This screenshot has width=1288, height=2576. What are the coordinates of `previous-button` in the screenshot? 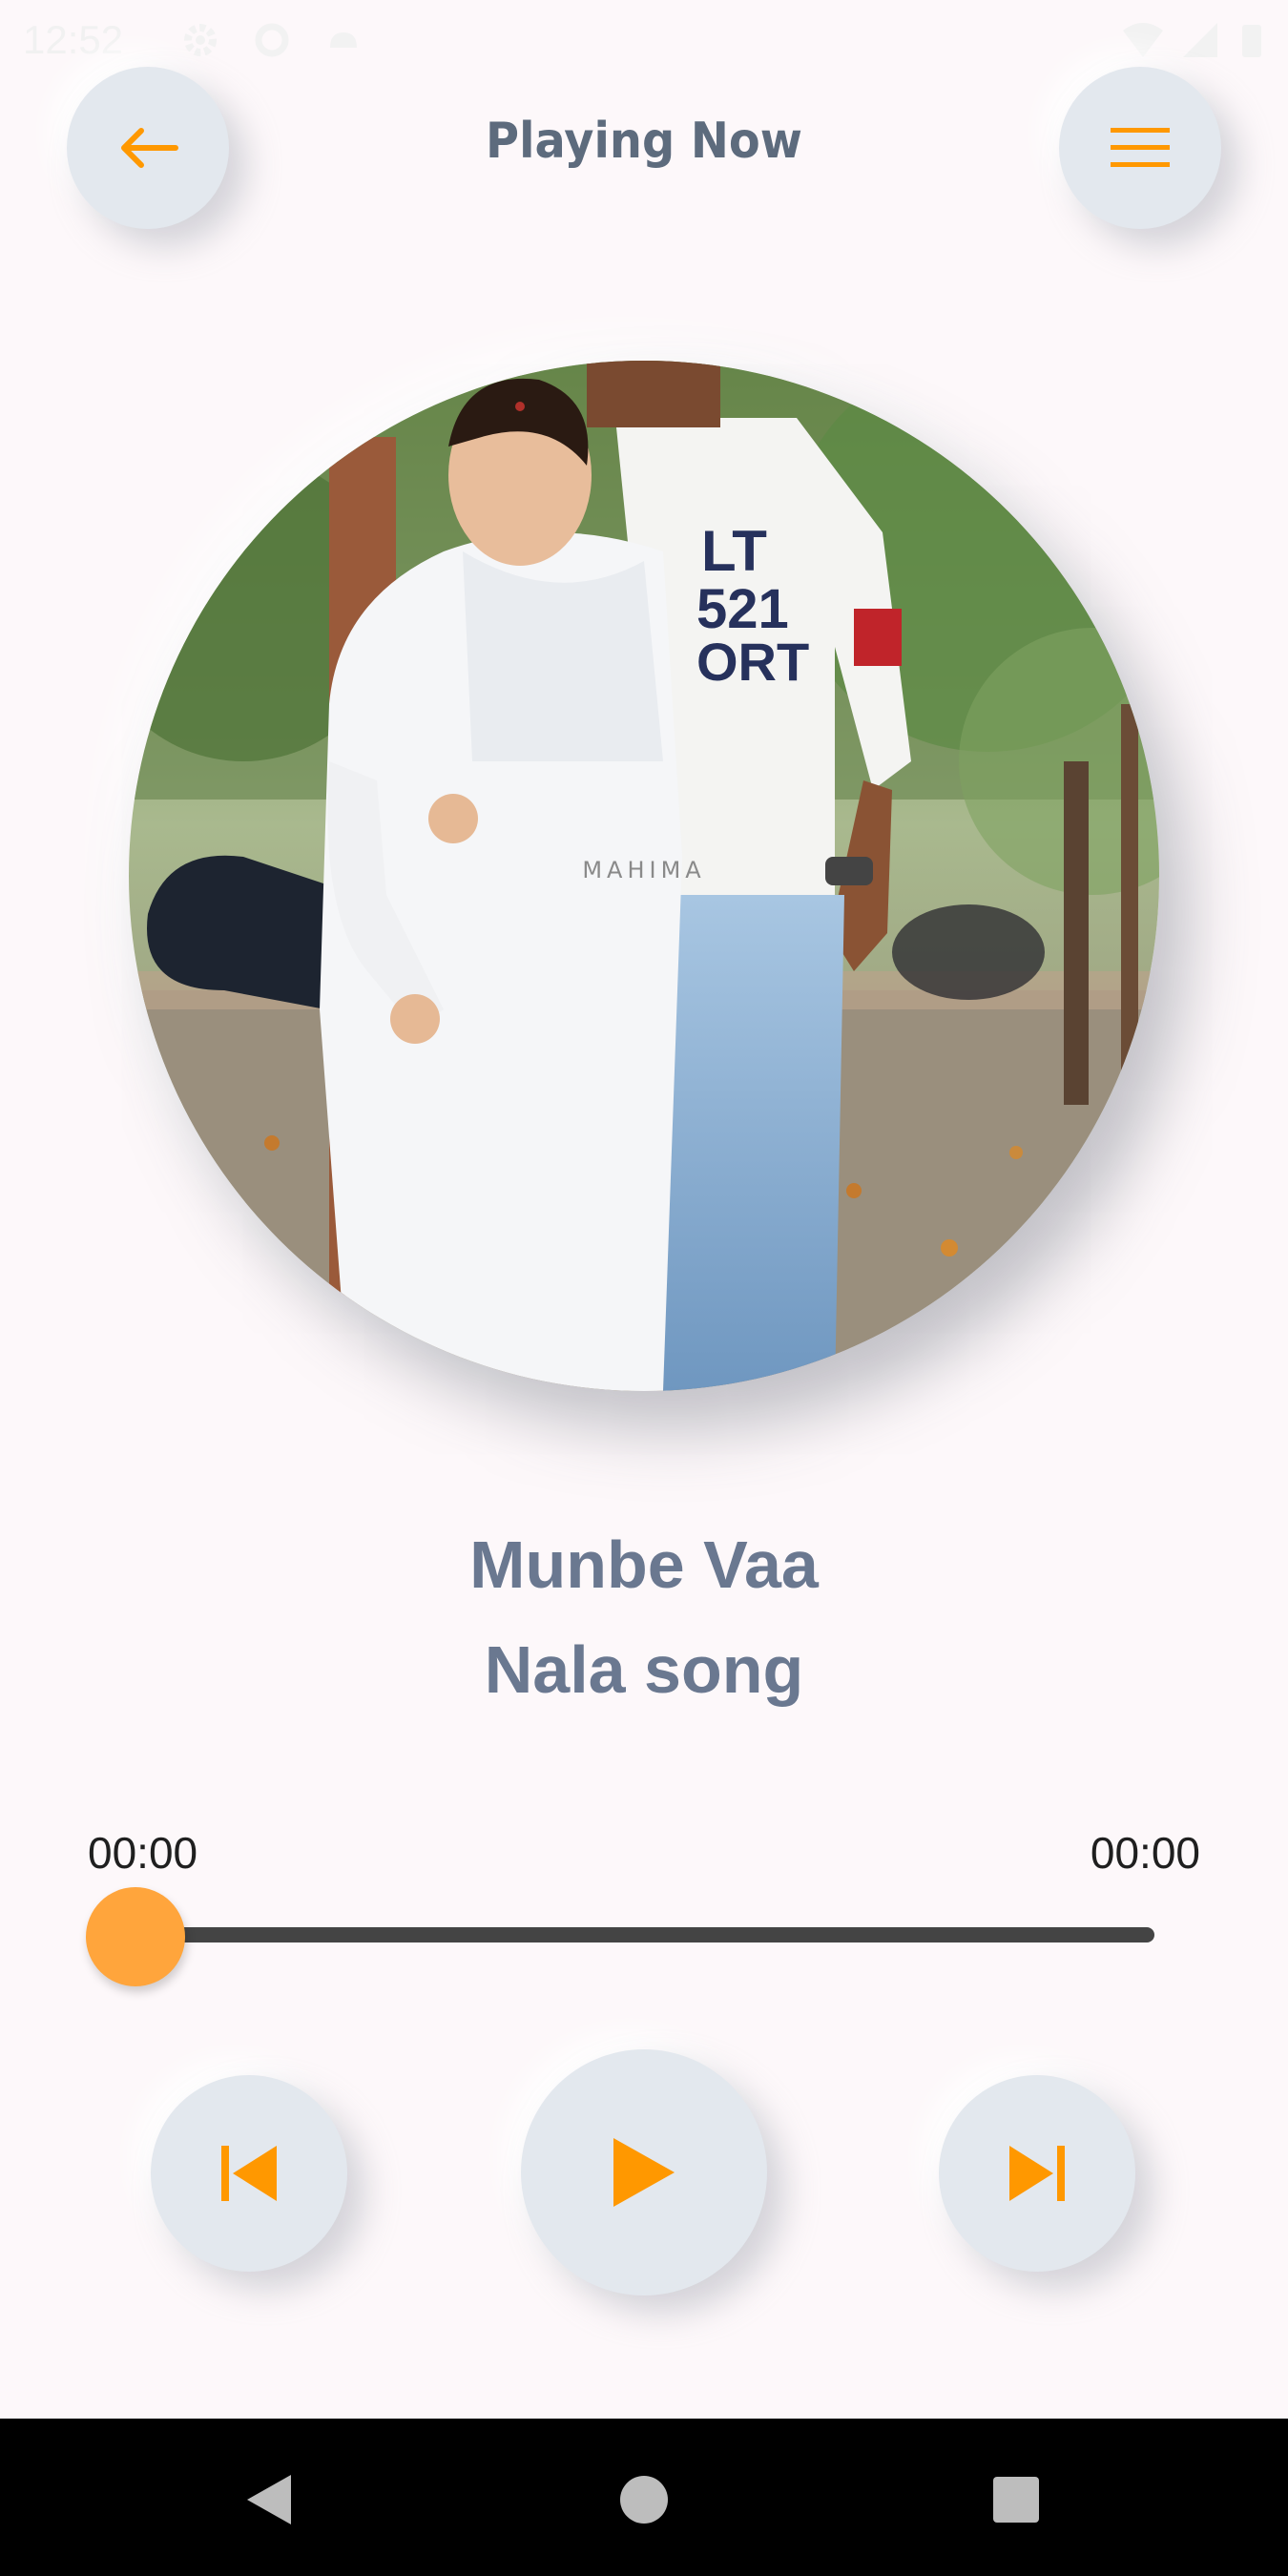 It's located at (249, 2173).